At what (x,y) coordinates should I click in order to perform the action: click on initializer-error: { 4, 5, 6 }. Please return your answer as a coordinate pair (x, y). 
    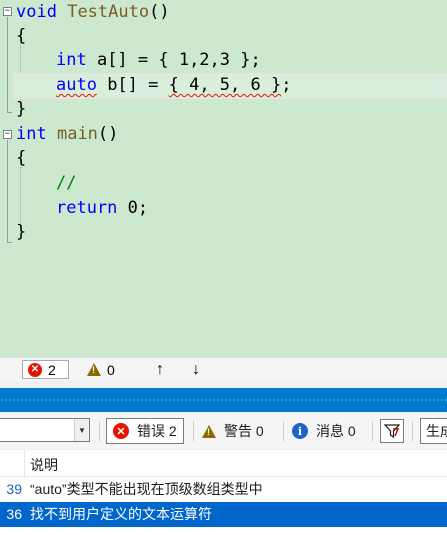
    Looking at the image, I should click on (225, 85).